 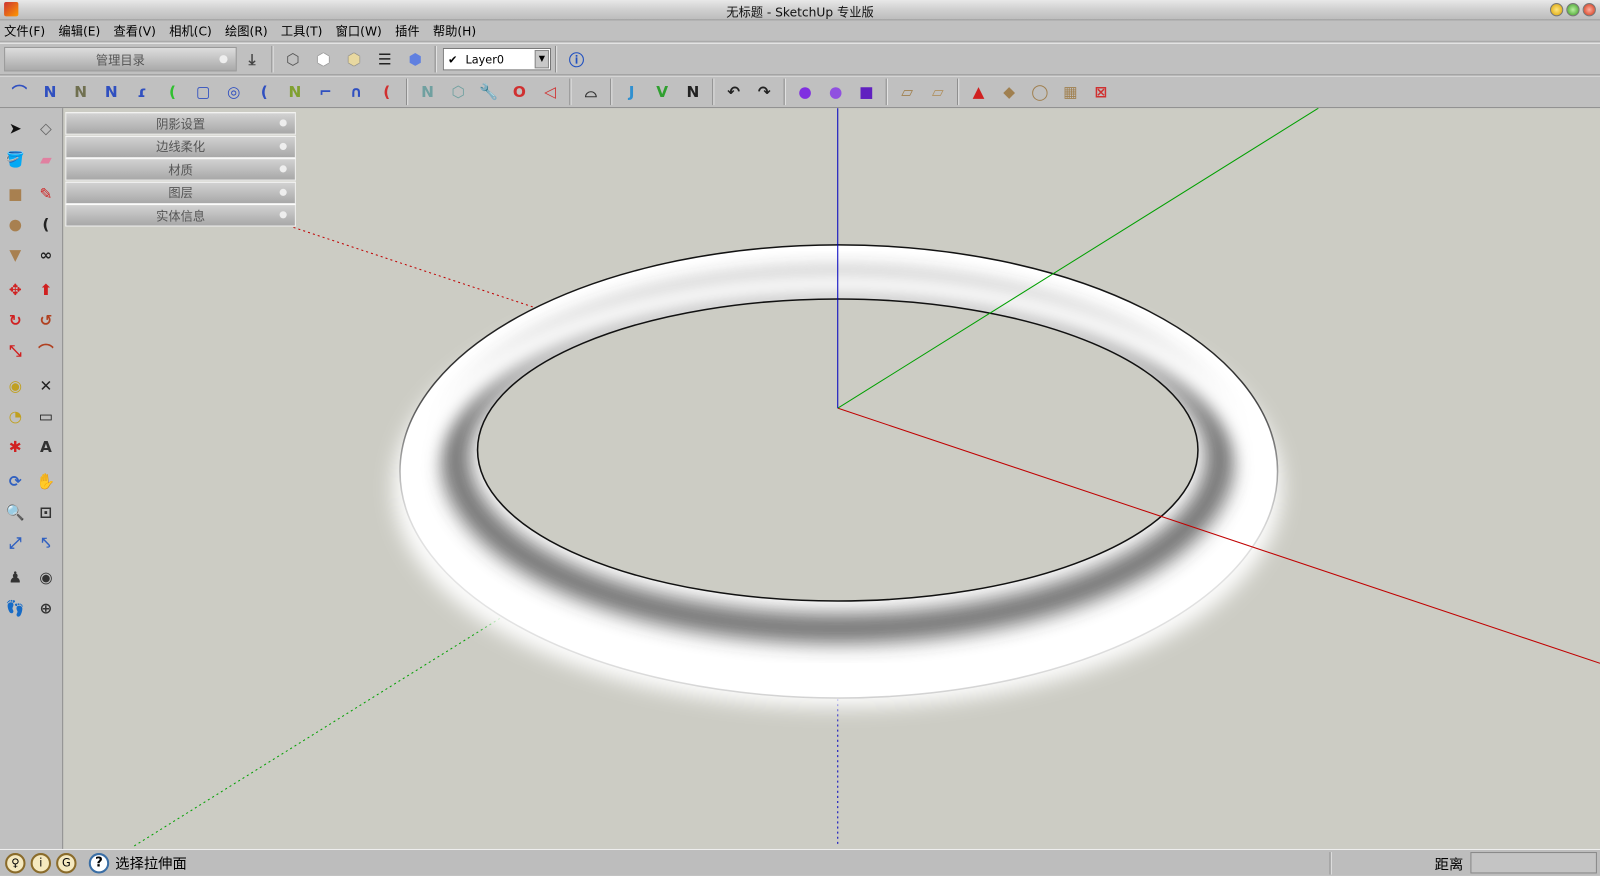 I want to click on polyline-icon: N, so click(x=50, y=92).